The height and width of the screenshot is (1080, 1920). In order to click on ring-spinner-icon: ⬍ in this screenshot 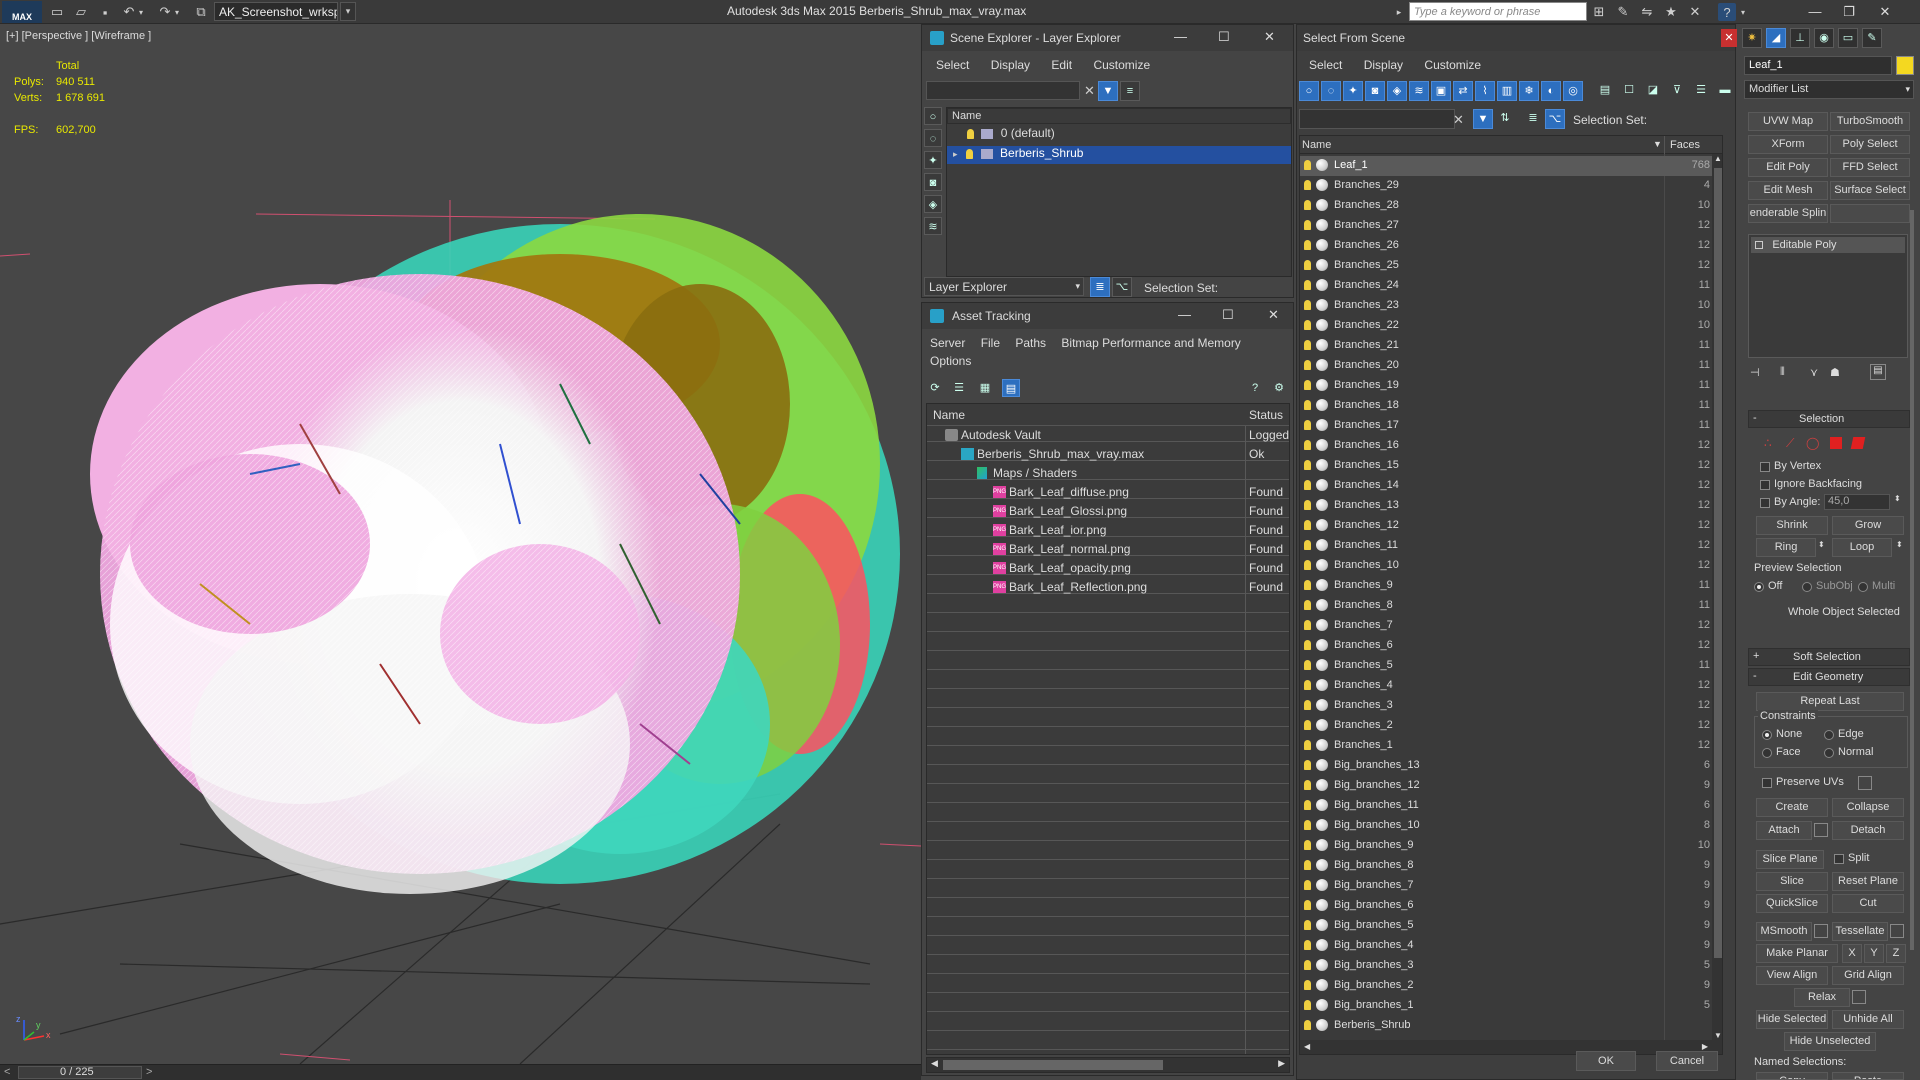, I will do `click(1821, 544)`.